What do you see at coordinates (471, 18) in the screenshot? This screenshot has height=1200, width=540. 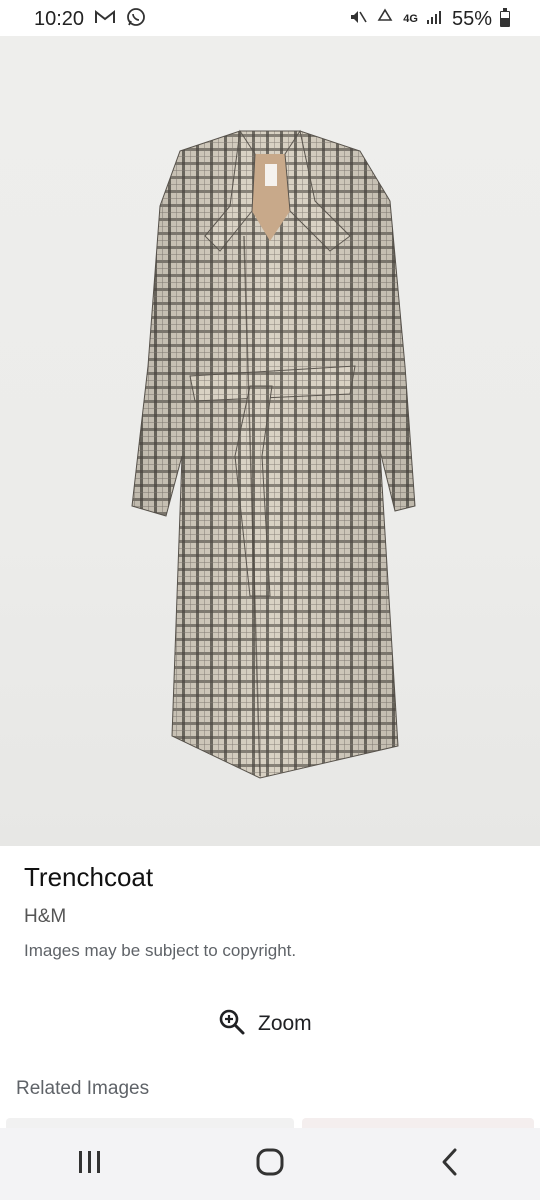 I see `battery-percent: 55%` at bounding box center [471, 18].